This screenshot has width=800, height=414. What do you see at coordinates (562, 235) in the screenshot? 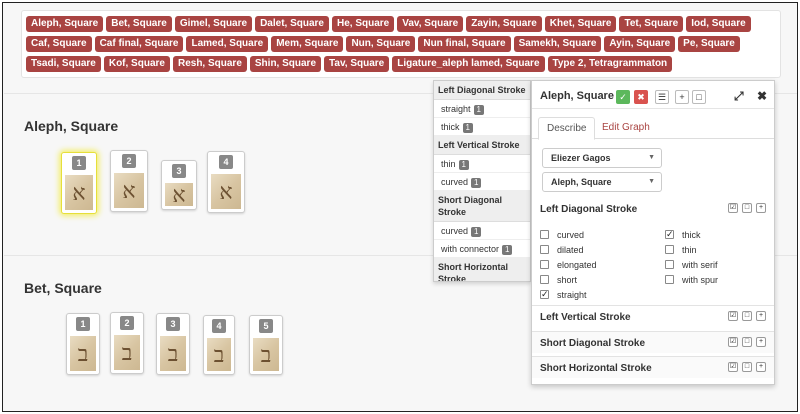
I see `feature-checkbox-curved: curved` at bounding box center [562, 235].